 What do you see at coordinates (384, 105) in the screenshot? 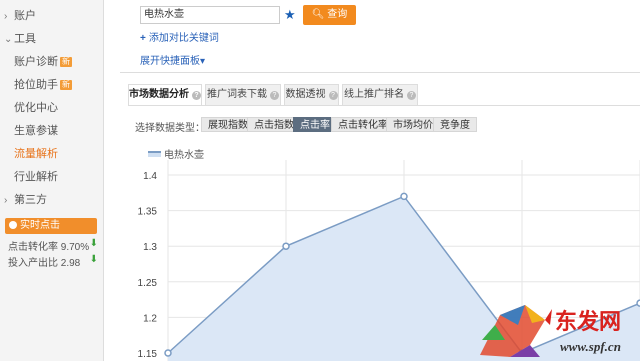
I see `tabs-baseline` at bounding box center [384, 105].